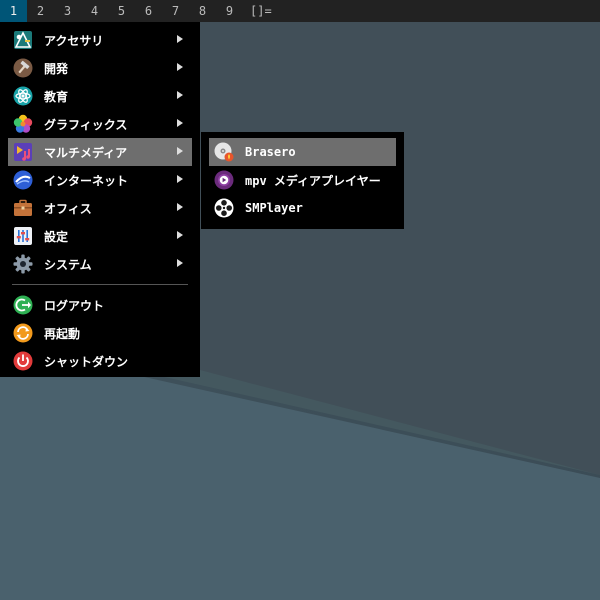 The width and height of the screenshot is (600, 600). Describe the element at coordinates (223, 180) in the screenshot. I see `mpv-icon` at that location.